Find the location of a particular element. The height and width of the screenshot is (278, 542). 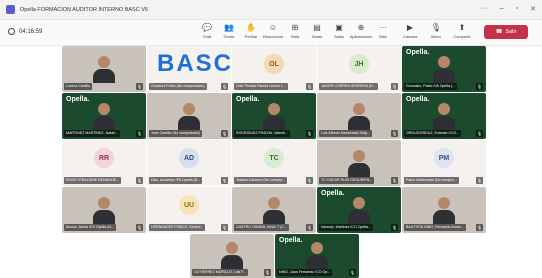

share-icon: ⬆ is located at coordinates (462, 27).